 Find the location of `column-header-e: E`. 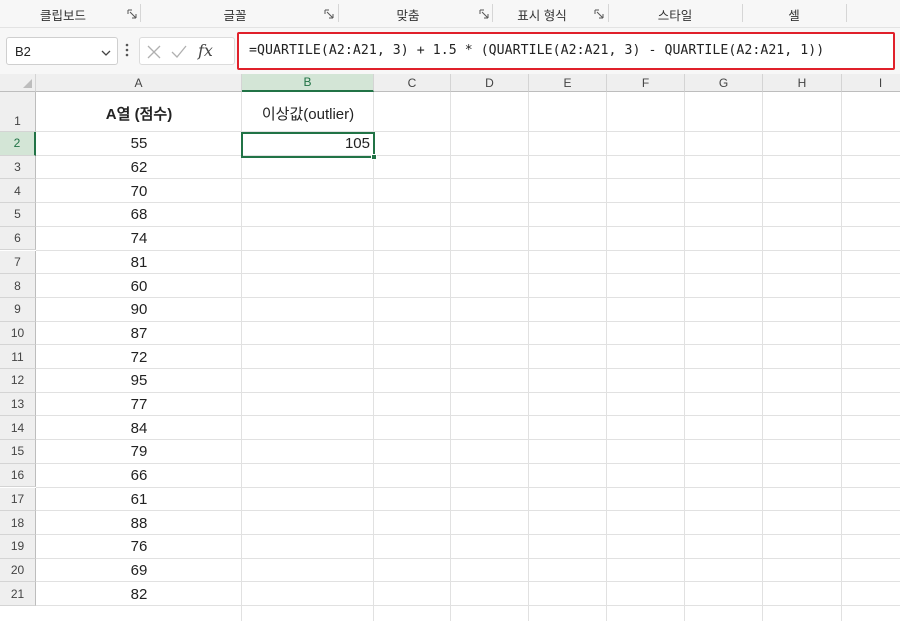

column-header-e: E is located at coordinates (568, 83).